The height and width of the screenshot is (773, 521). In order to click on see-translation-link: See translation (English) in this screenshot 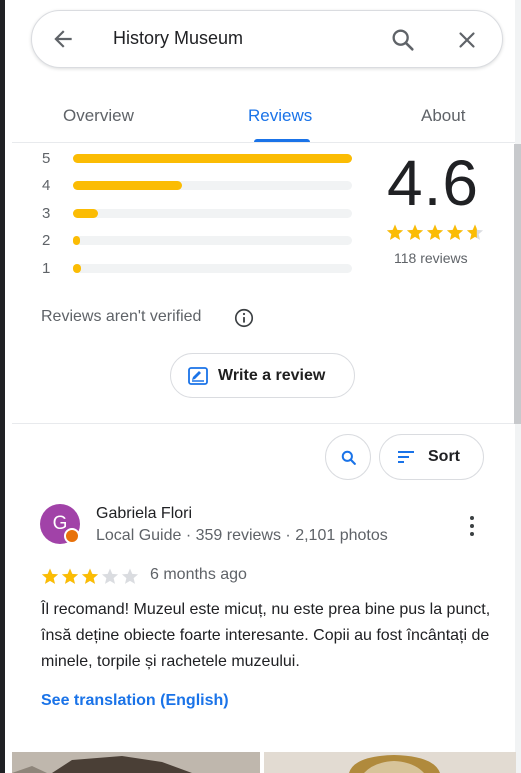, I will do `click(135, 701)`.